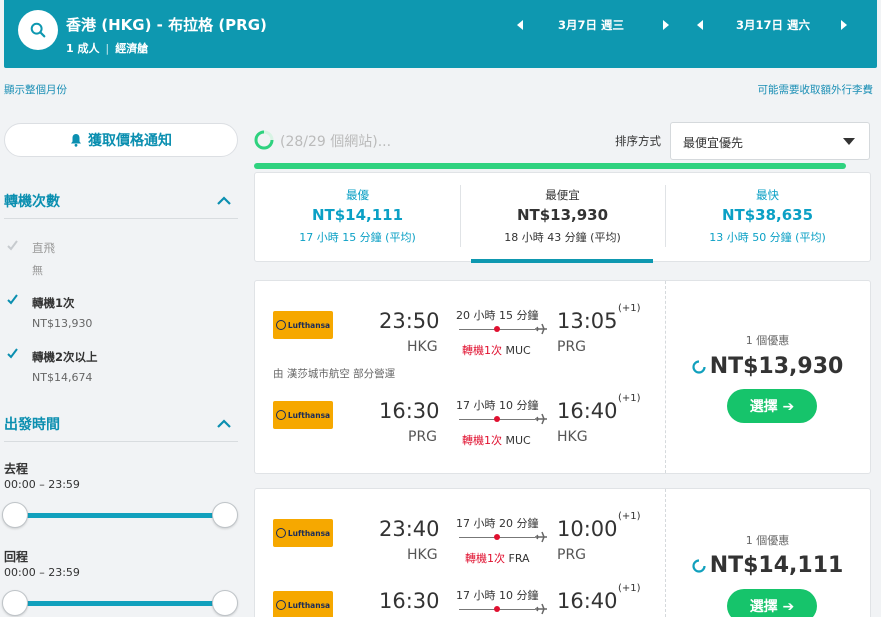 The width and height of the screenshot is (881, 617). Describe the element at coordinates (37, 270) in the screenshot. I see `stop-option-price: 無` at that location.